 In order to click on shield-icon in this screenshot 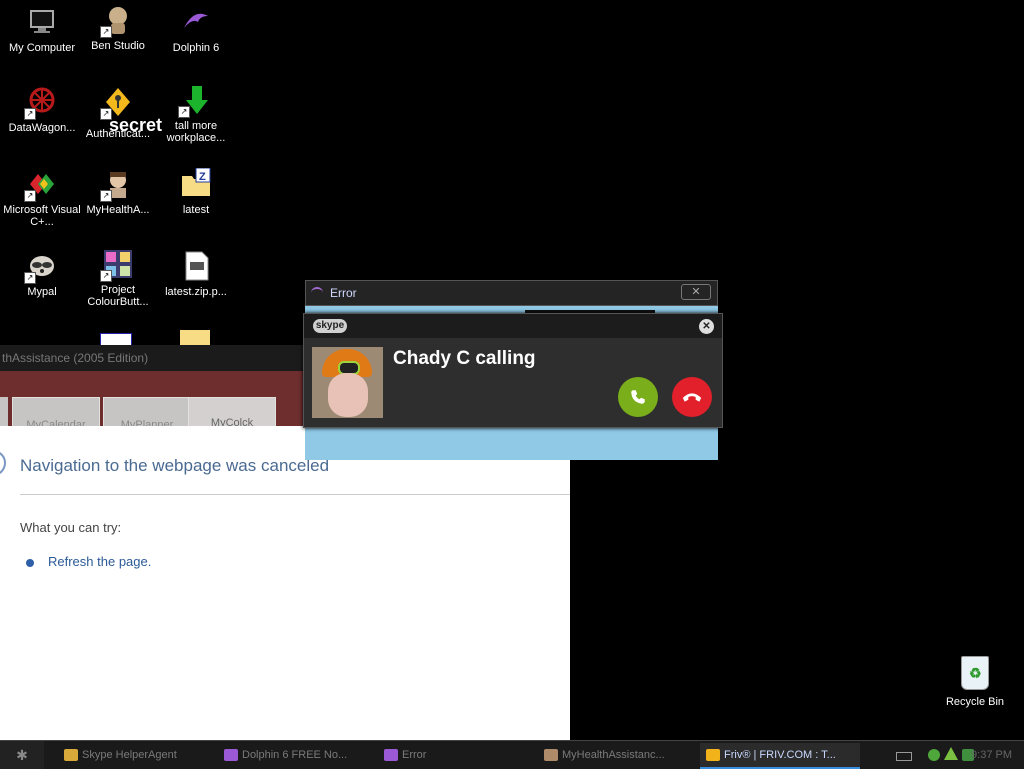, I will do `click(934, 755)`.